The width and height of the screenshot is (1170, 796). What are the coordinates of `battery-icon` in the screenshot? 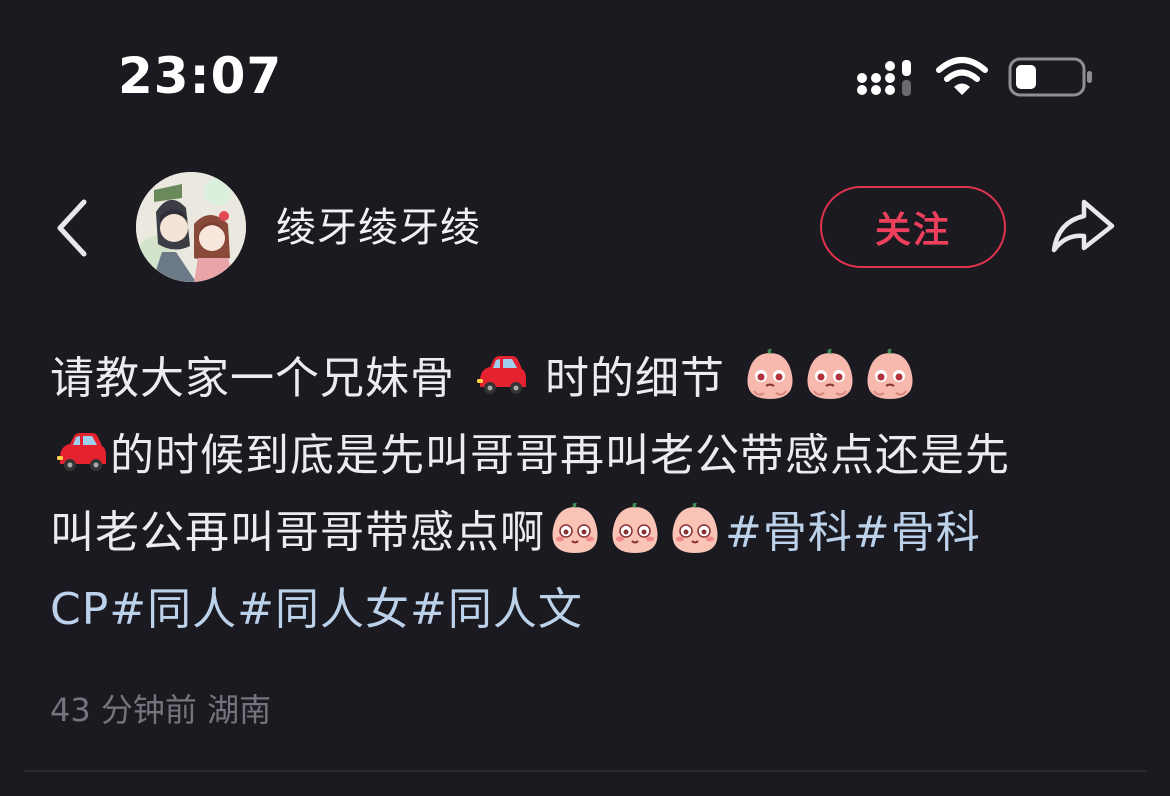 It's located at (1050, 77).